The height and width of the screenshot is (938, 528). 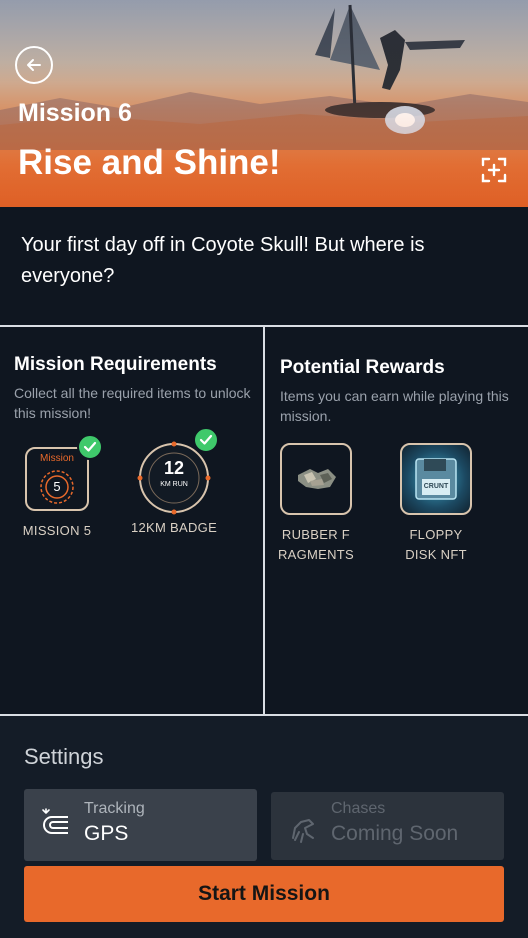 What do you see at coordinates (149, 162) in the screenshot?
I see `mission-title: Rise and Shine!` at bounding box center [149, 162].